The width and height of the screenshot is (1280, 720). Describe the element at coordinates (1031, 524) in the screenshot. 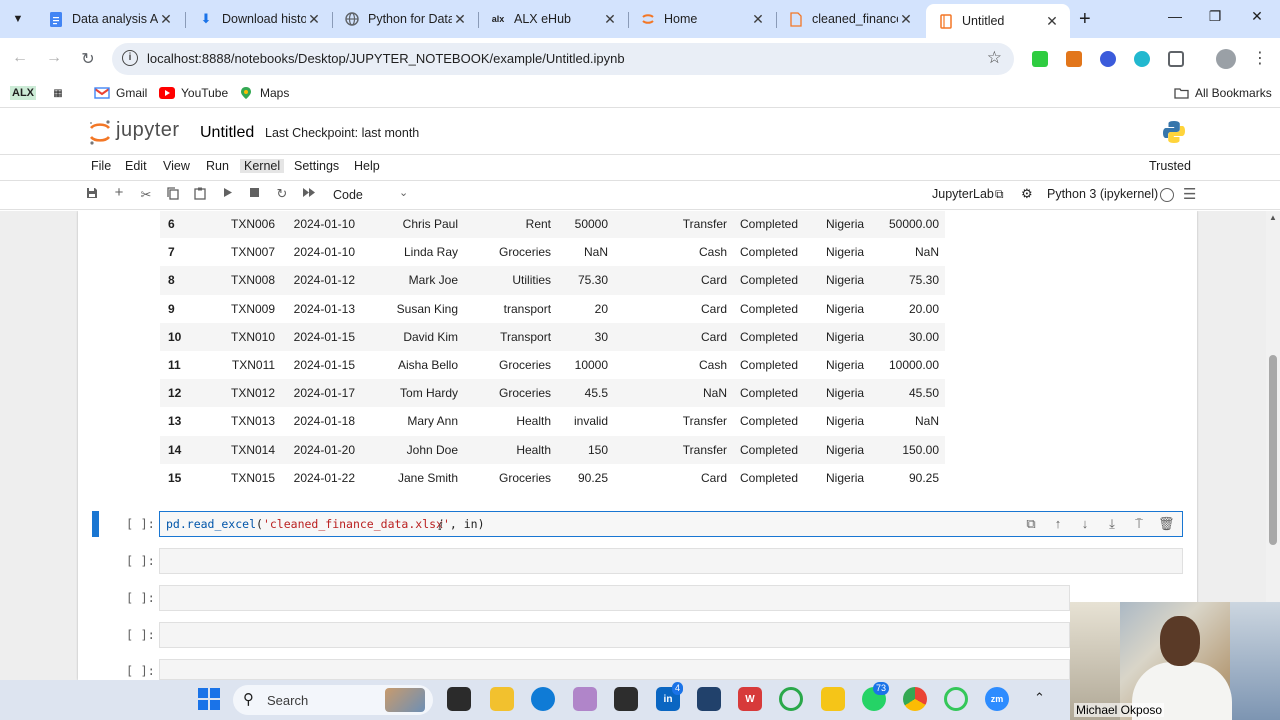

I see `duplicate-cell-icon: ⧉` at that location.